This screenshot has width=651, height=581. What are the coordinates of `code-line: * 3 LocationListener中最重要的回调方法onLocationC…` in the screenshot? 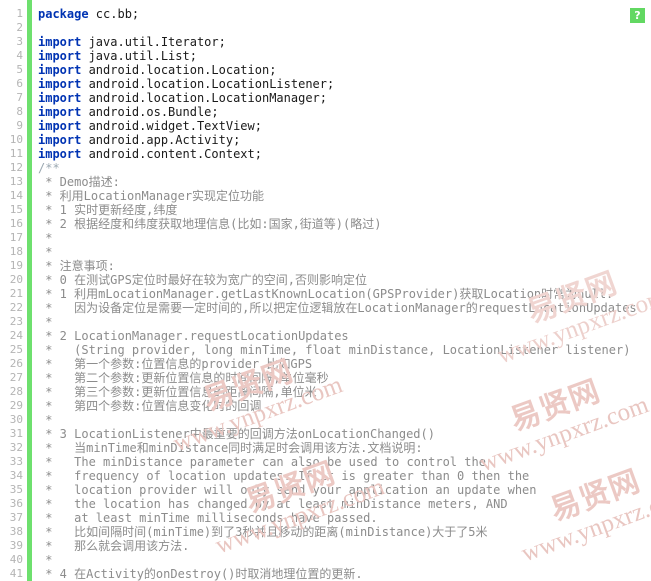 It's located at (236, 434).